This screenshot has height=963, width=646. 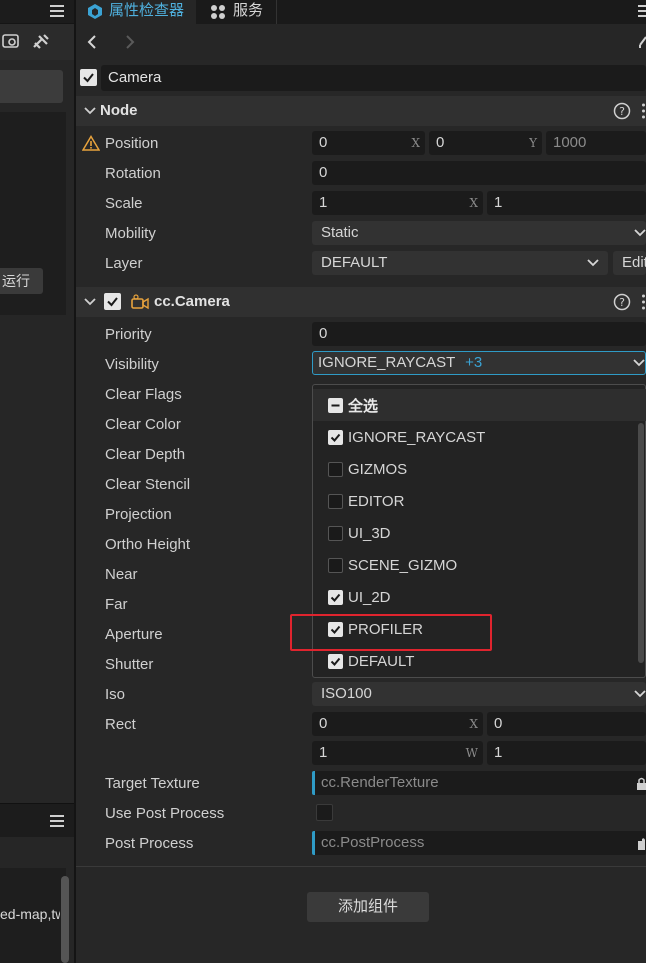 I want to click on clear-depth-label: Clear Depth, so click(x=145, y=454).